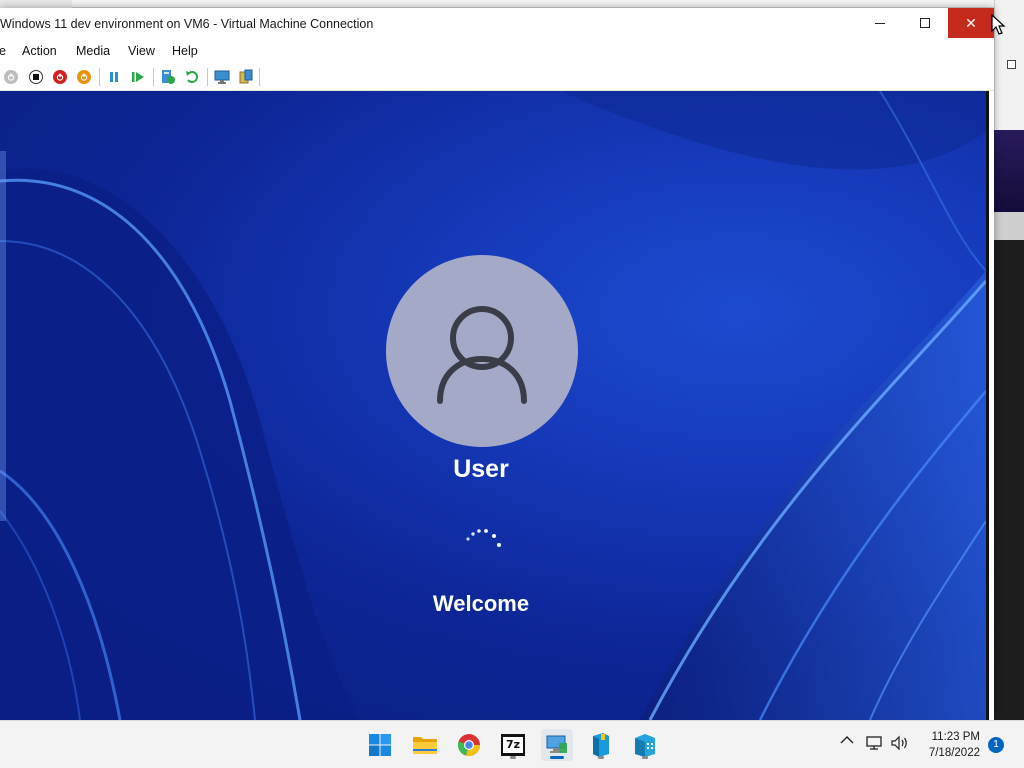  Describe the element at coordinates (482, 355) in the screenshot. I see `user-icon` at that location.